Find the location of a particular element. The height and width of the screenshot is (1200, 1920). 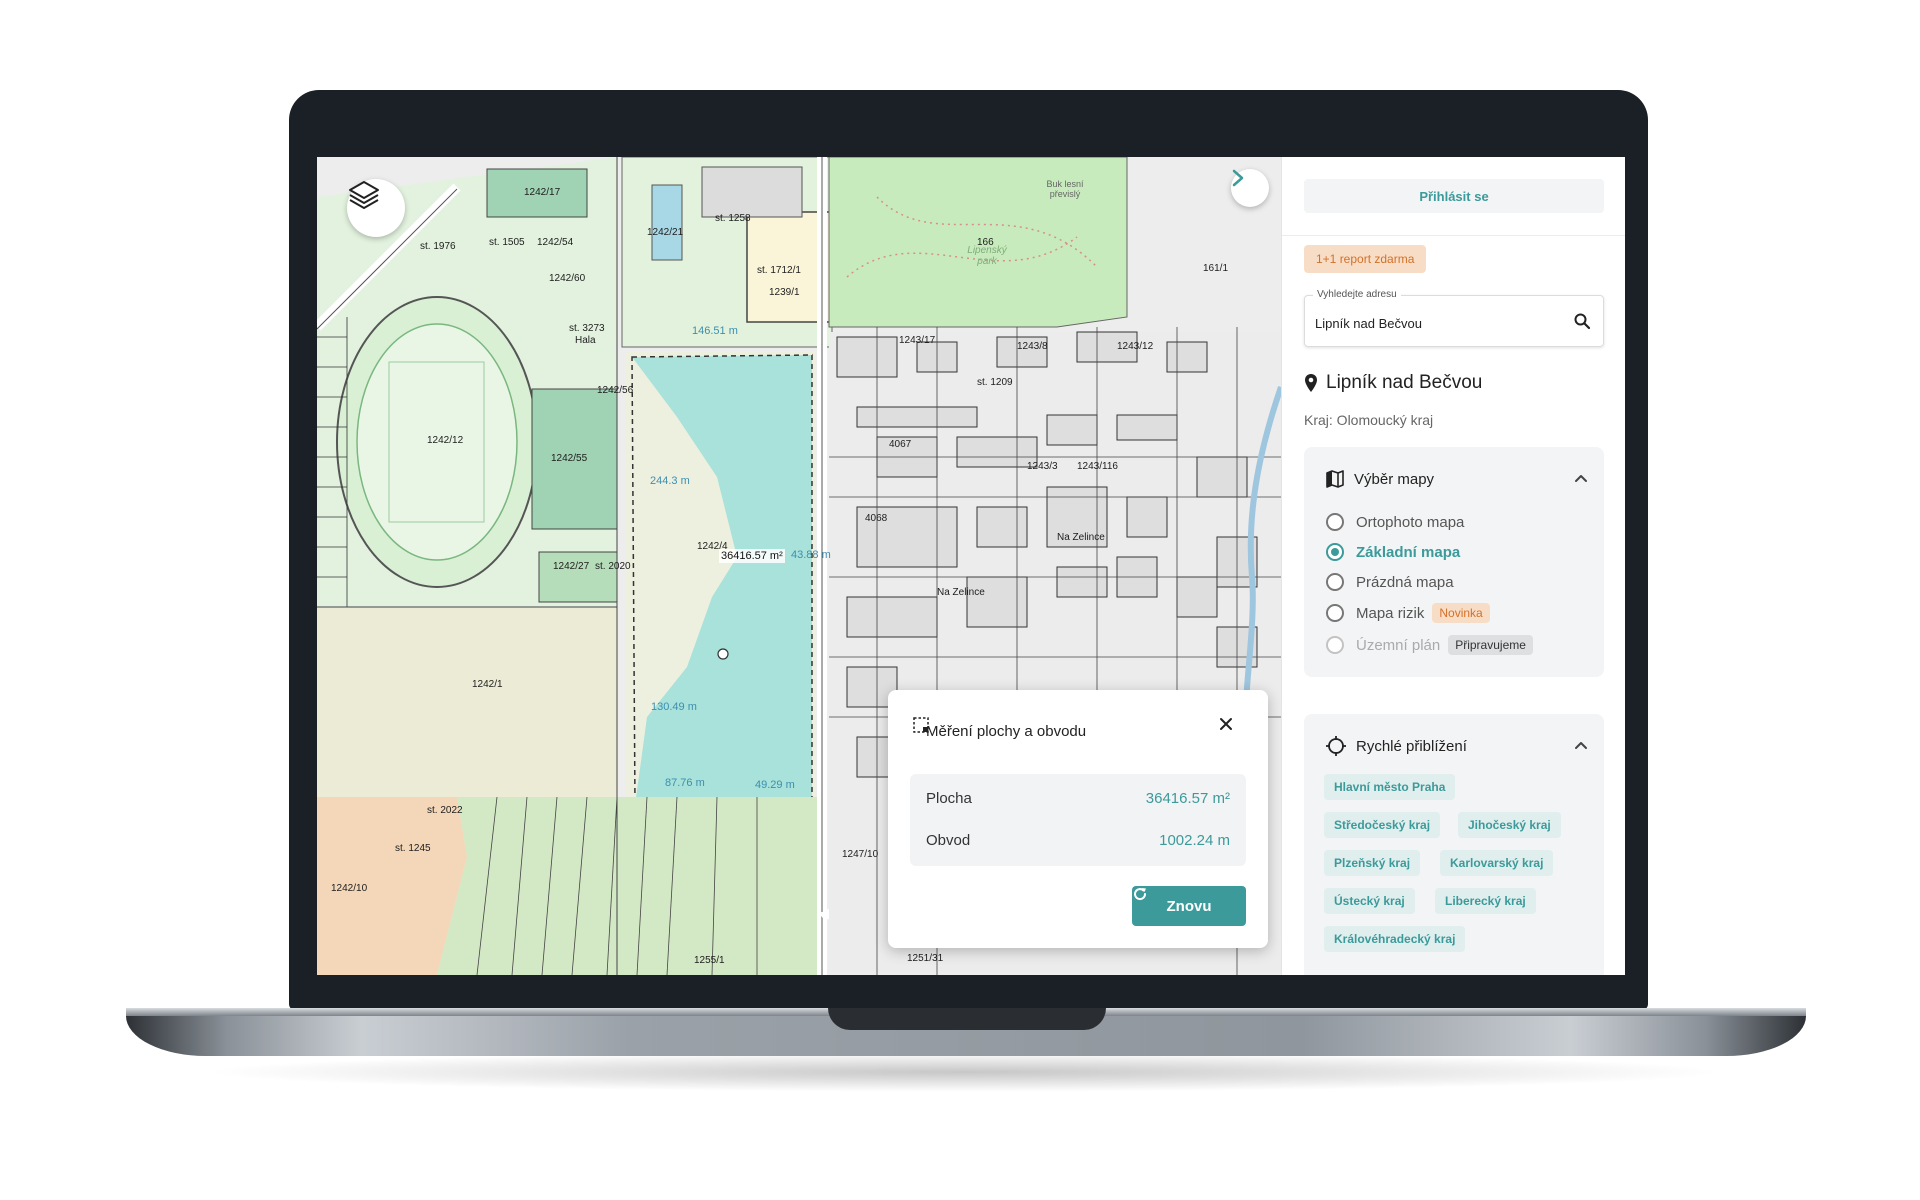

quick-zoom-title: Rychlé přiblížení is located at coordinates (1411, 746).